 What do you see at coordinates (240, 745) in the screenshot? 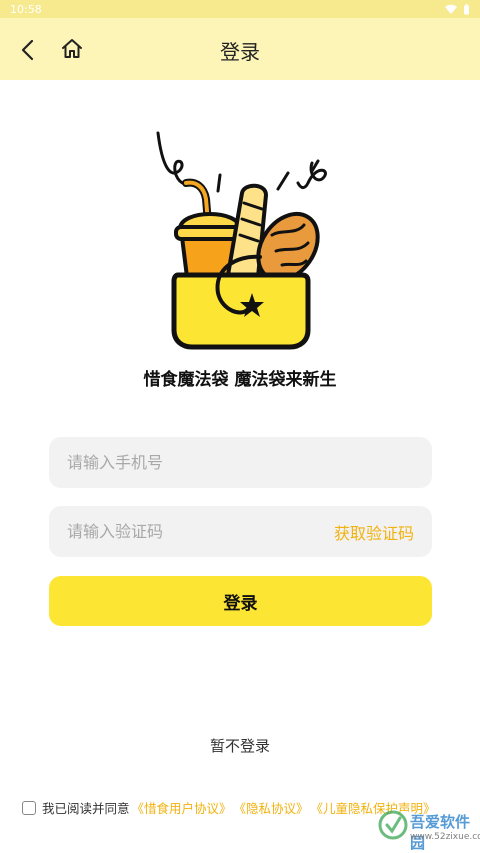
I see `skip-login-link: 暂不登录` at bounding box center [240, 745].